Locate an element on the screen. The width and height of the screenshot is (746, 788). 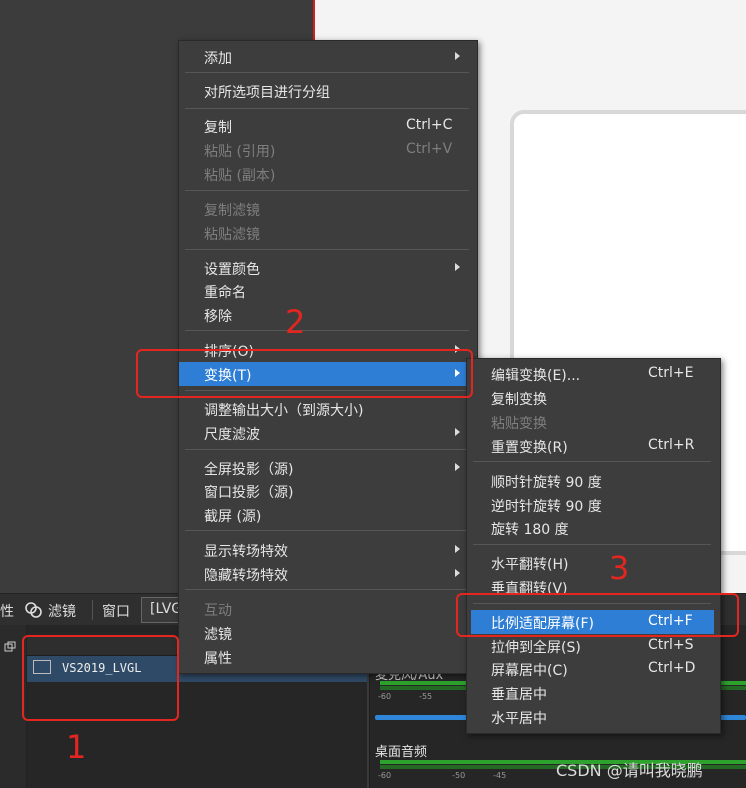
submenu-item-center-v: 垂直居中 is located at coordinates (593, 693).